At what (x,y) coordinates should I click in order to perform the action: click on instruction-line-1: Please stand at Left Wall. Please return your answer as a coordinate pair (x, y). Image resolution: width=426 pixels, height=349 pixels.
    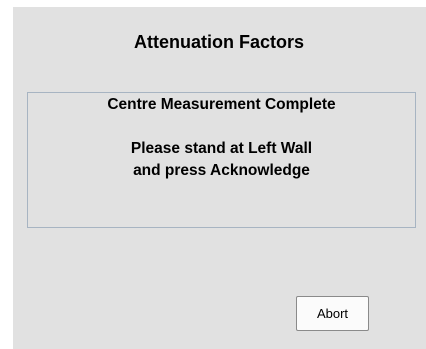
    Looking at the image, I should click on (221, 148).